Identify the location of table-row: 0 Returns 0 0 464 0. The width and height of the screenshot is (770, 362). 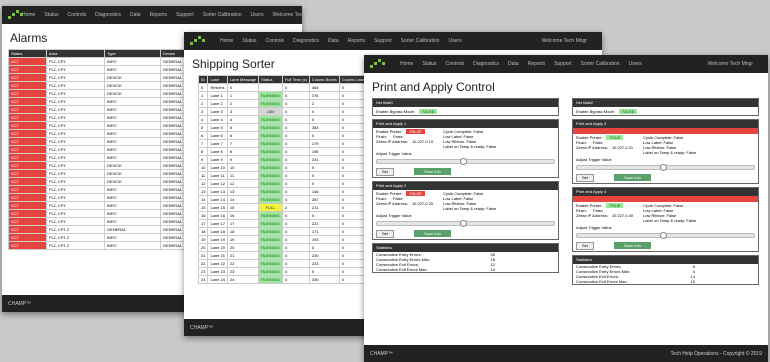
(283, 87).